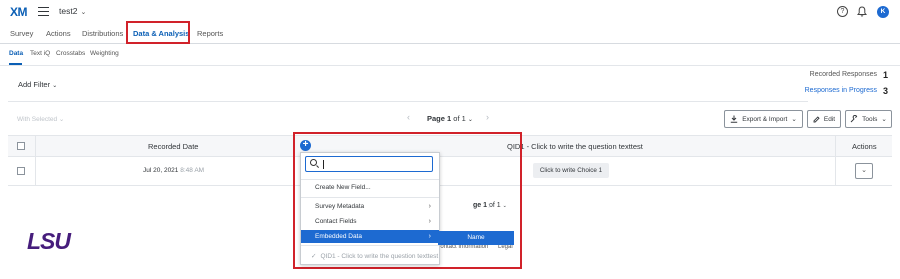 Image resolution: width=900 pixels, height=279 pixels. I want to click on subtab-data: Data, so click(16, 53).